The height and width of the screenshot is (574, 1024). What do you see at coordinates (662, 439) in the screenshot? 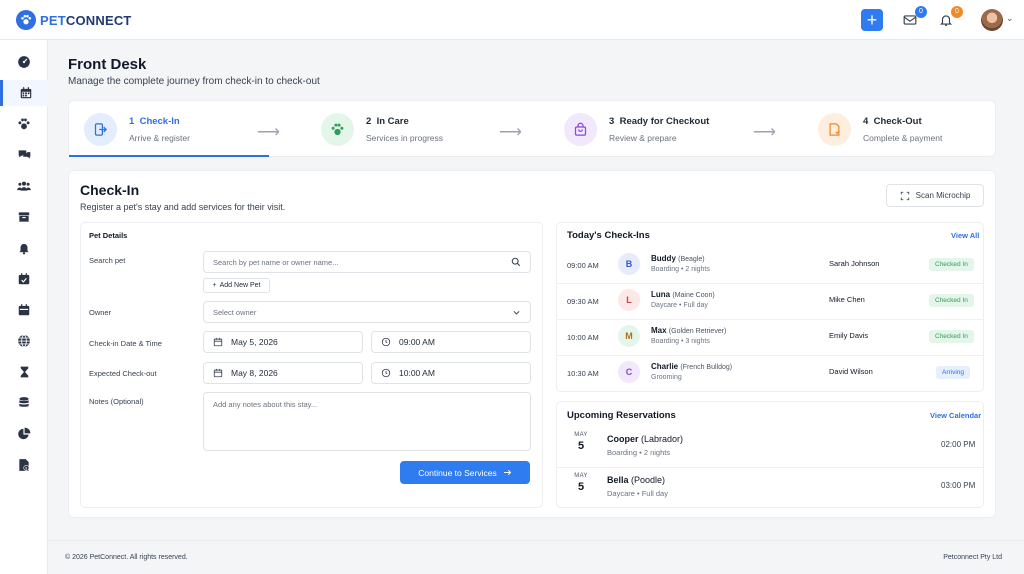
I see `reservation-pet-breed: (Labrador)` at bounding box center [662, 439].